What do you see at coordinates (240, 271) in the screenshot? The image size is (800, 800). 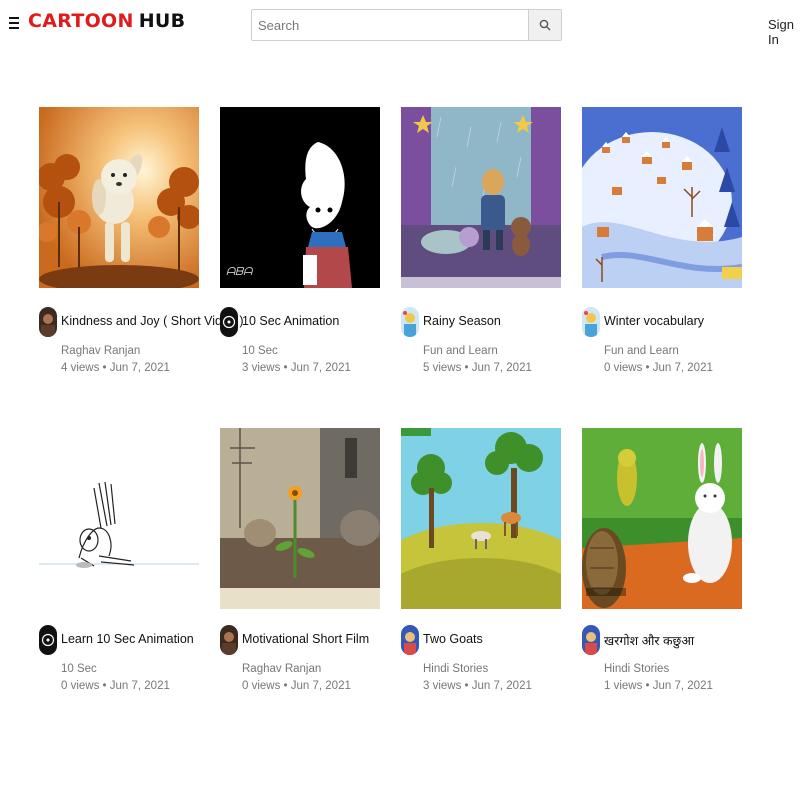 I see `svg-text: ᗩᗷᗩ` at bounding box center [240, 271].